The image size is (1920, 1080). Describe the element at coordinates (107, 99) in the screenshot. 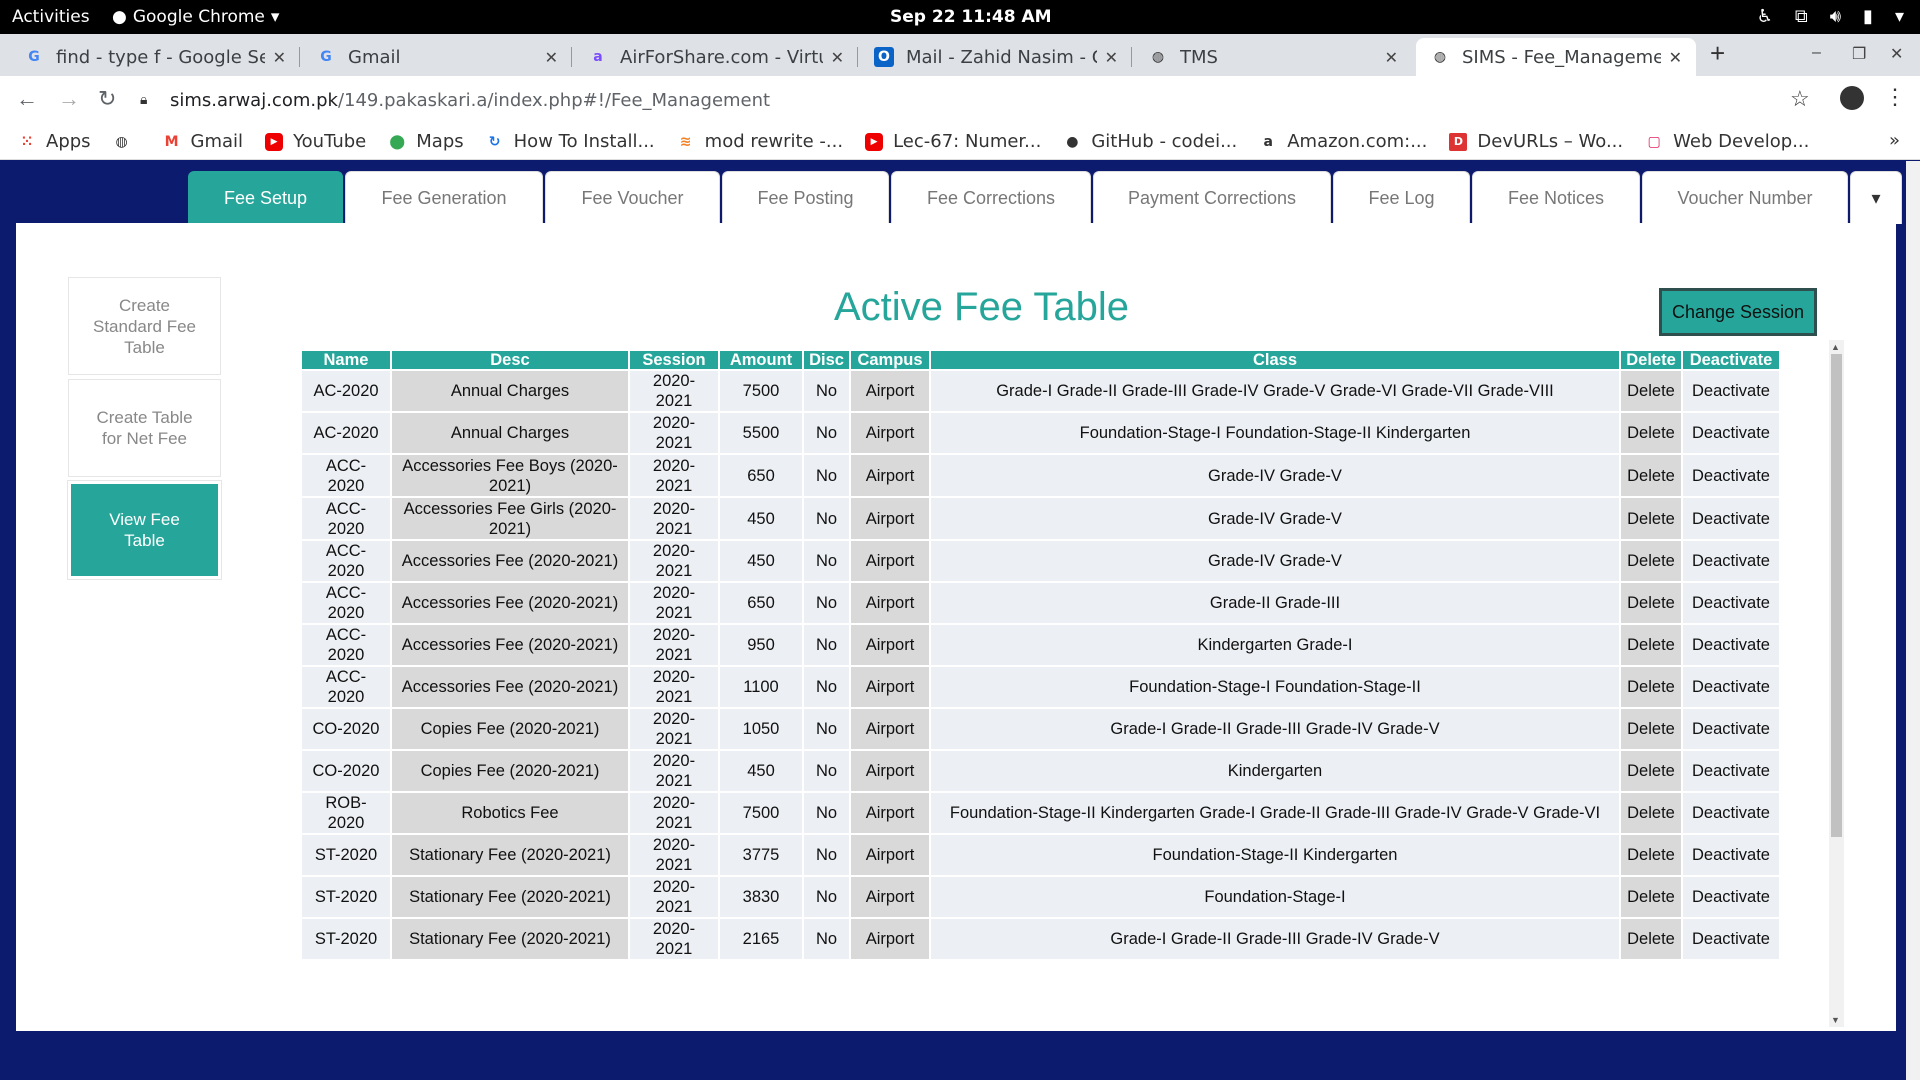

I see `reload-icon: ↻` at that location.